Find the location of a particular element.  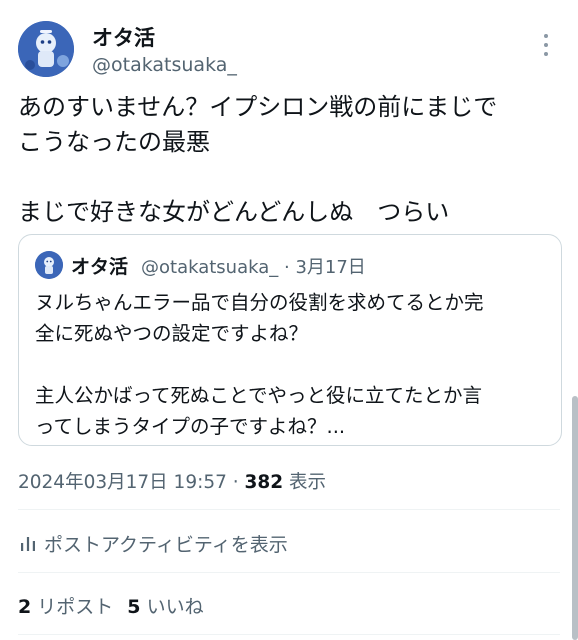

reposts-stat: 2 リポスト is located at coordinates (65, 607).